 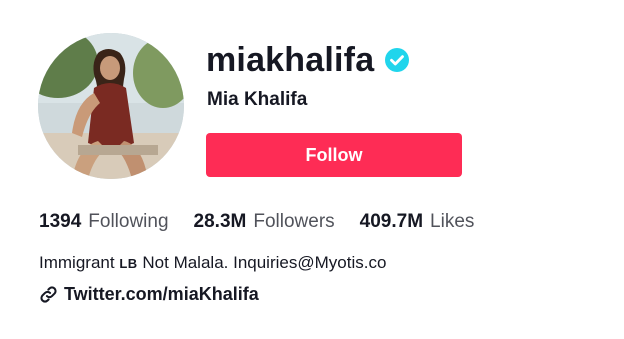 I want to click on avatar-photo, so click(x=111, y=106).